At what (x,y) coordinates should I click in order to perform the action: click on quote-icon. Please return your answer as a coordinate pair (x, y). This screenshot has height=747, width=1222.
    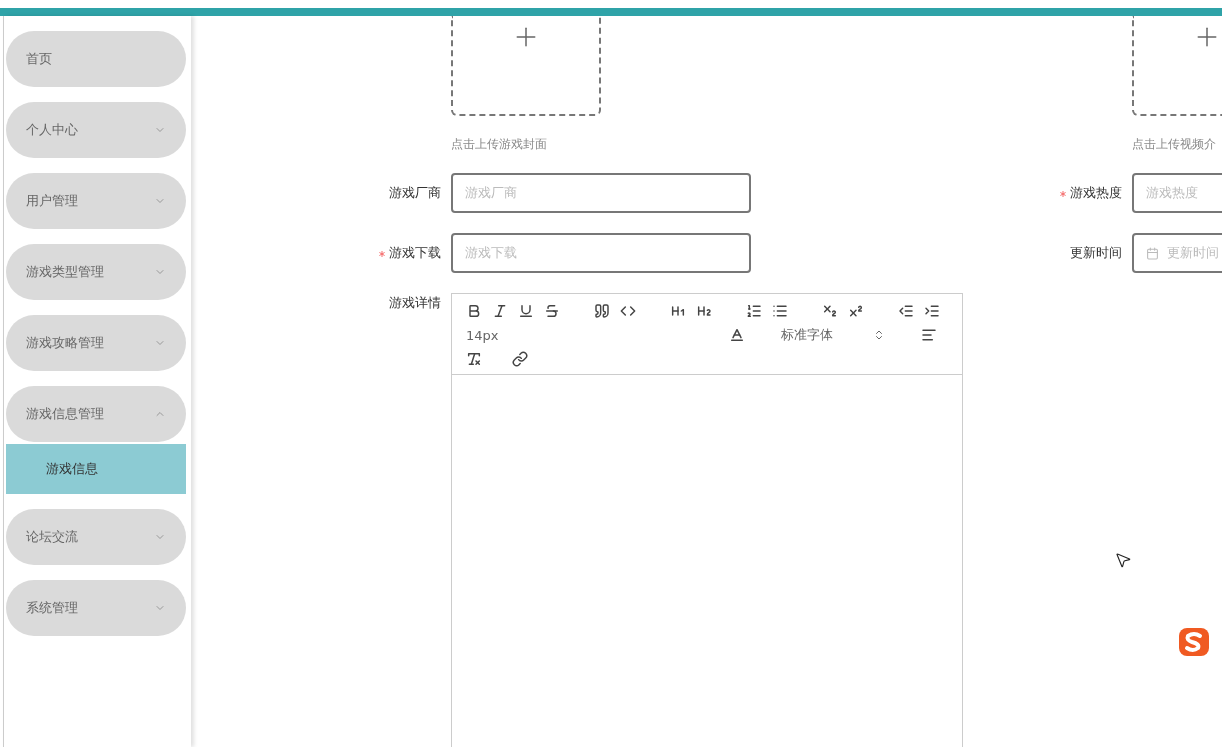
    Looking at the image, I should click on (602, 311).